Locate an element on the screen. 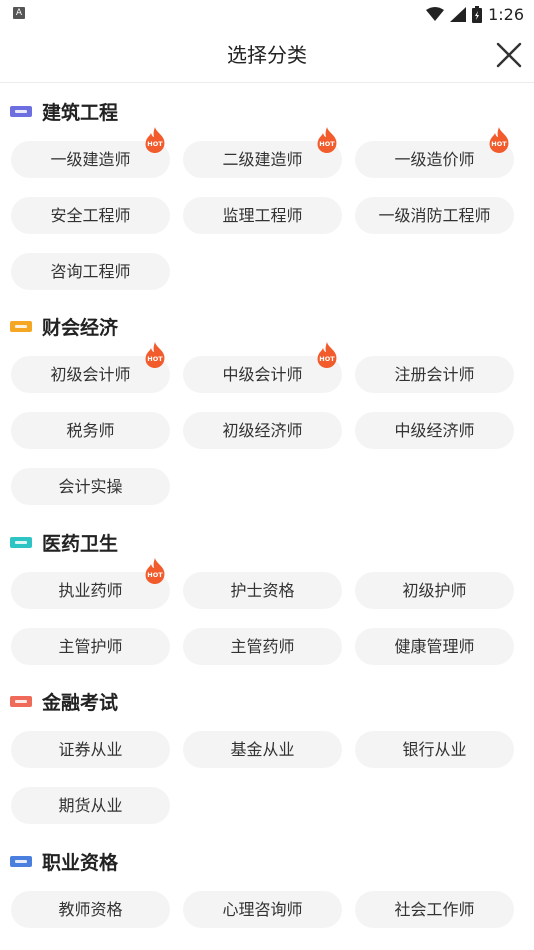 The width and height of the screenshot is (534, 950). category-chip: 初级护师 is located at coordinates (434, 590).